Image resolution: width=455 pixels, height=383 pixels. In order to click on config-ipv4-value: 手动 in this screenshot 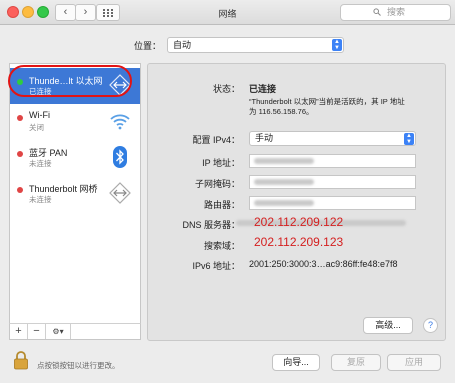, I will do `click(264, 138)`.